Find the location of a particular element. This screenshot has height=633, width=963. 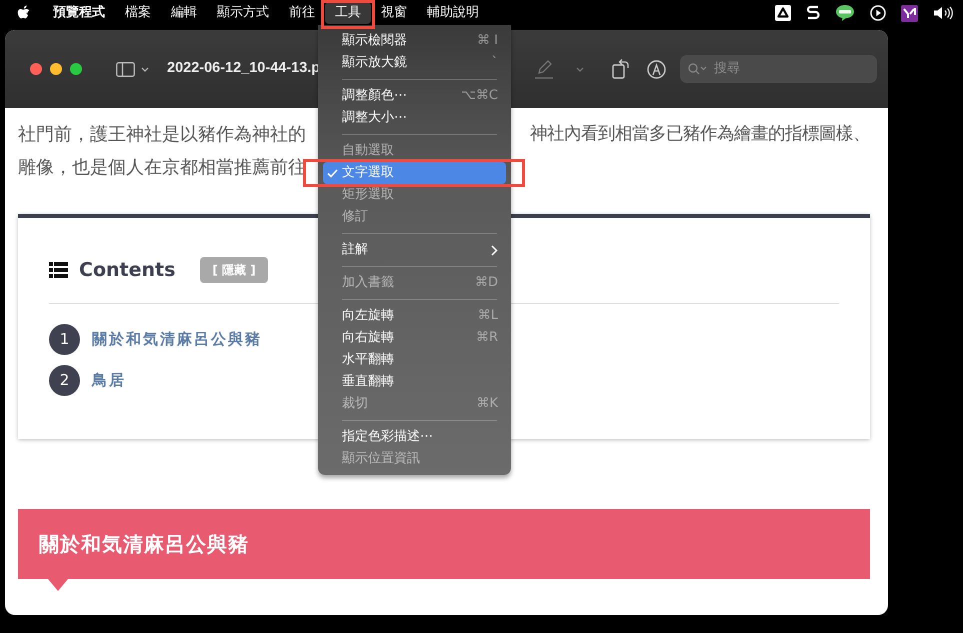

menu-title: 前往 is located at coordinates (302, 13).